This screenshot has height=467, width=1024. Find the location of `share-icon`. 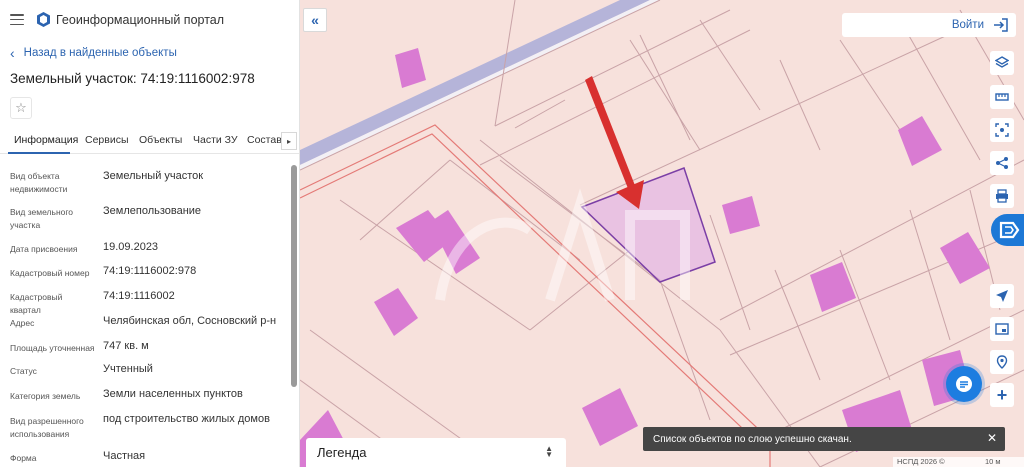

share-icon is located at coordinates (1002, 163).